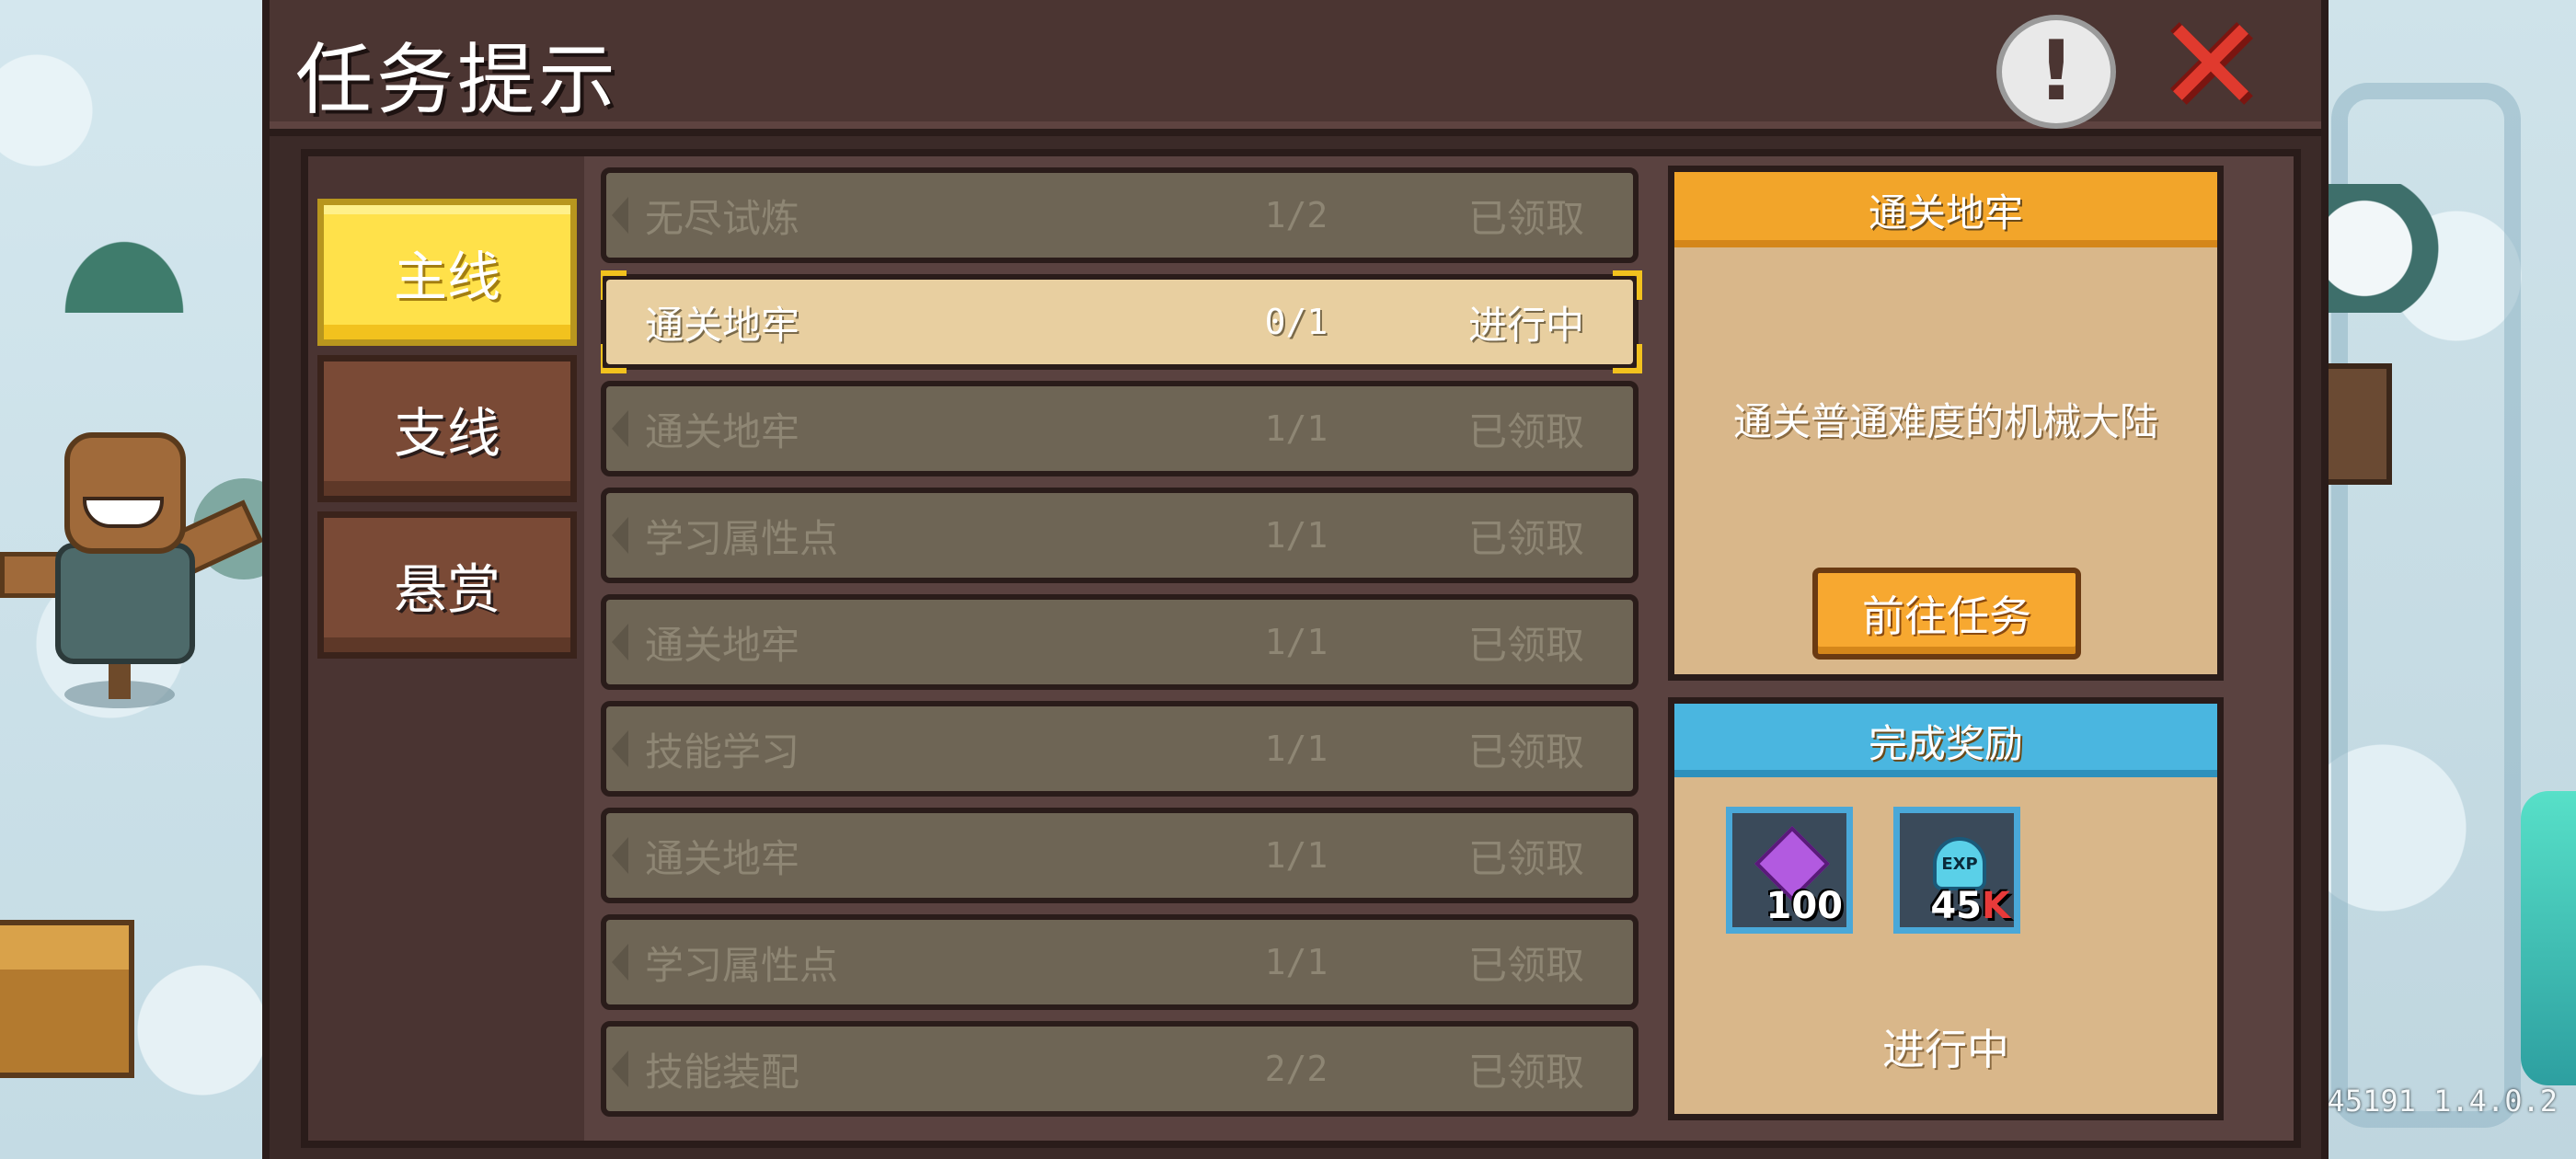 Image resolution: width=2576 pixels, height=1159 pixels. What do you see at coordinates (2210, 70) in the screenshot?
I see `close-icon: ✕` at bounding box center [2210, 70].